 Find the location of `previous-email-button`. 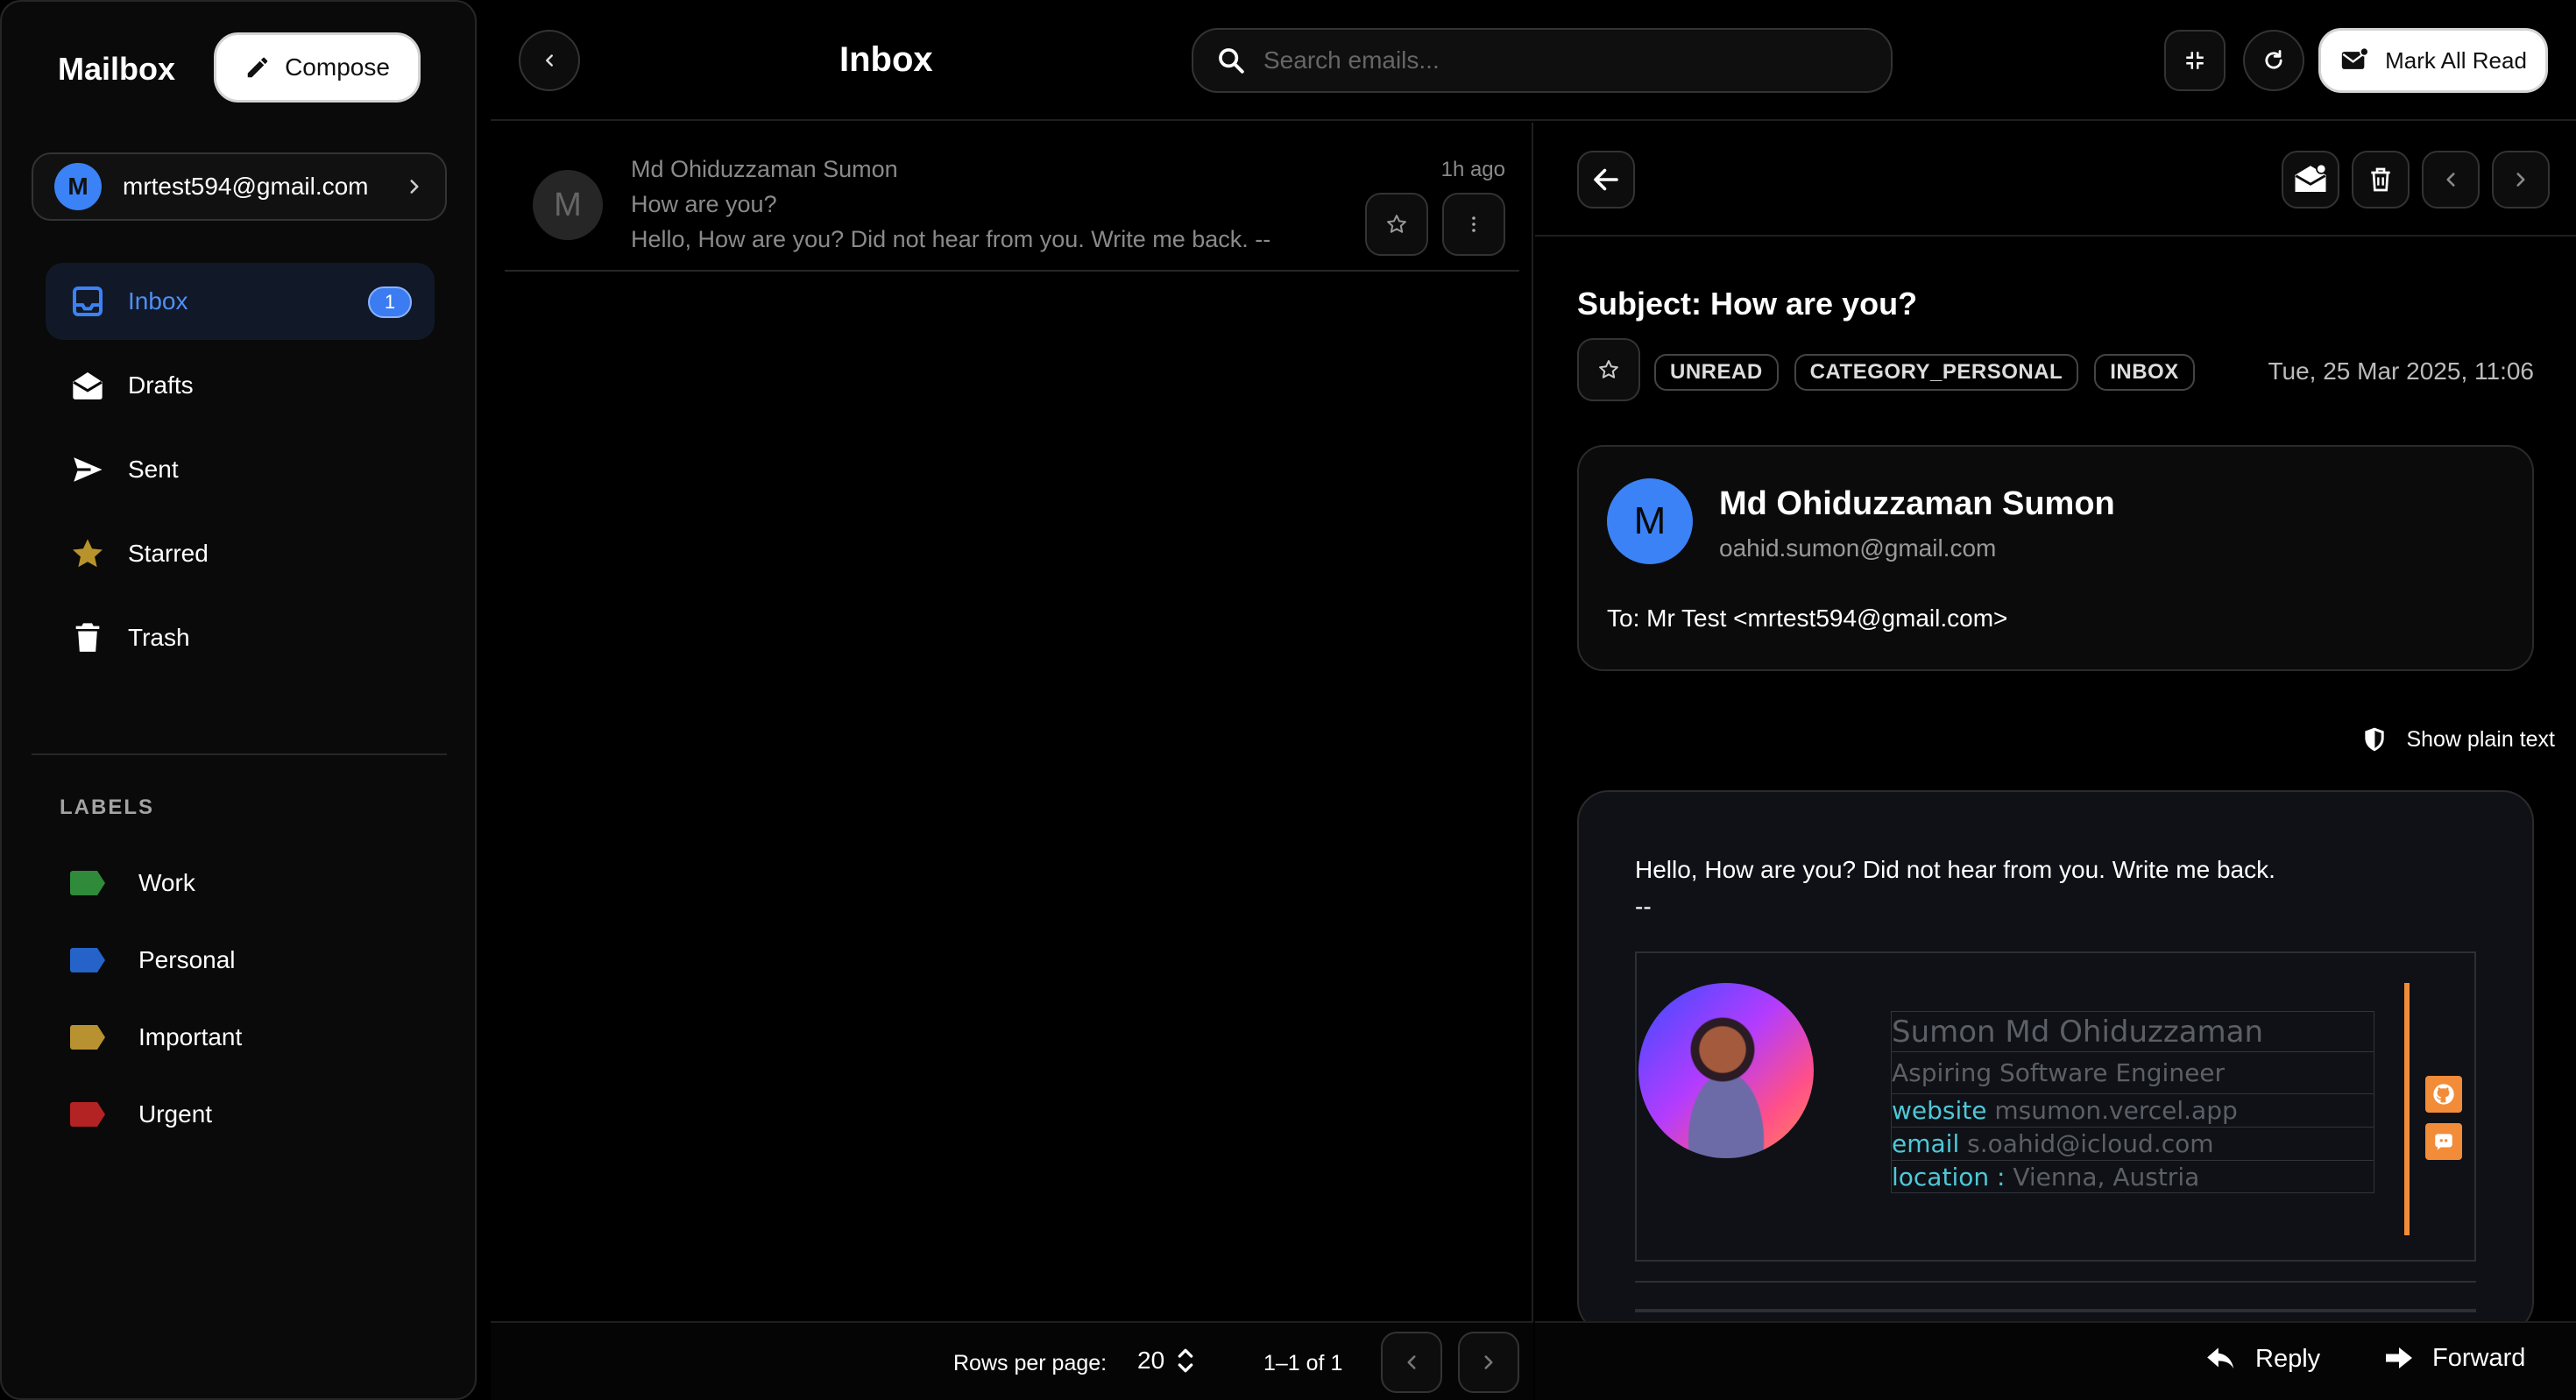

previous-email-button is located at coordinates (2451, 180).